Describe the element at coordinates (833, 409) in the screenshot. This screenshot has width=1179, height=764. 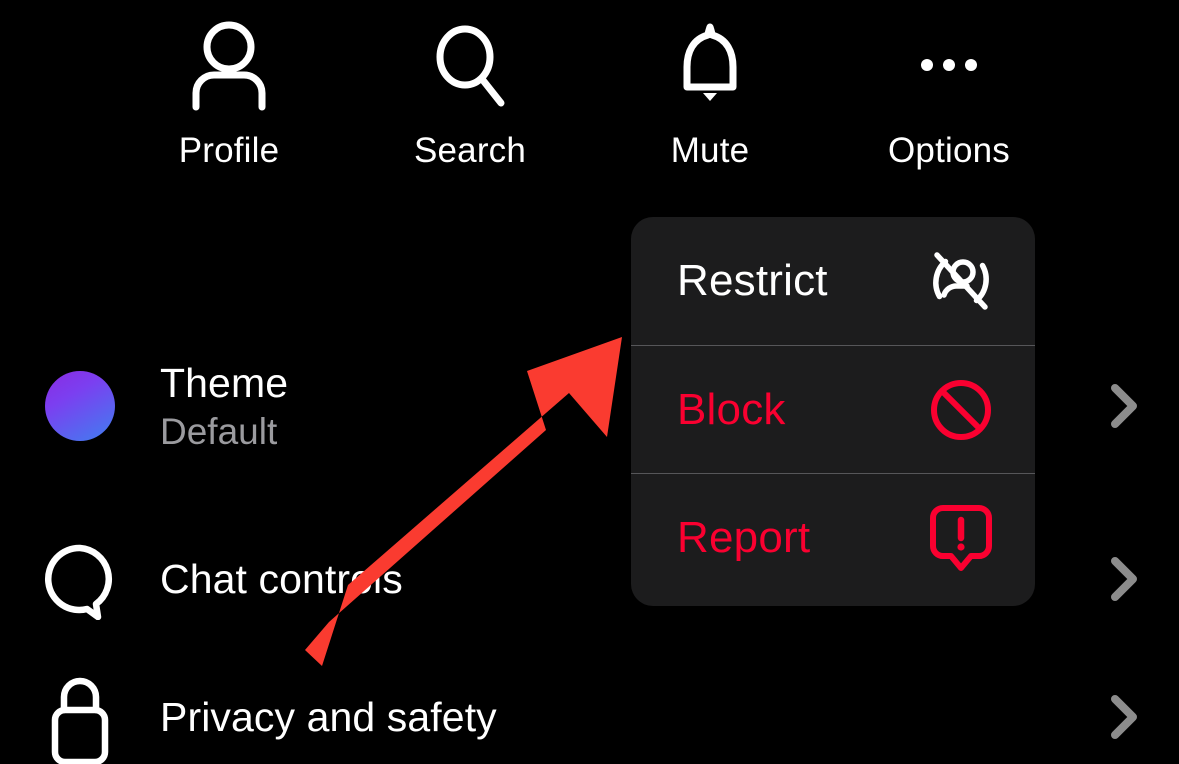
I see `menu-item-block: Block` at that location.